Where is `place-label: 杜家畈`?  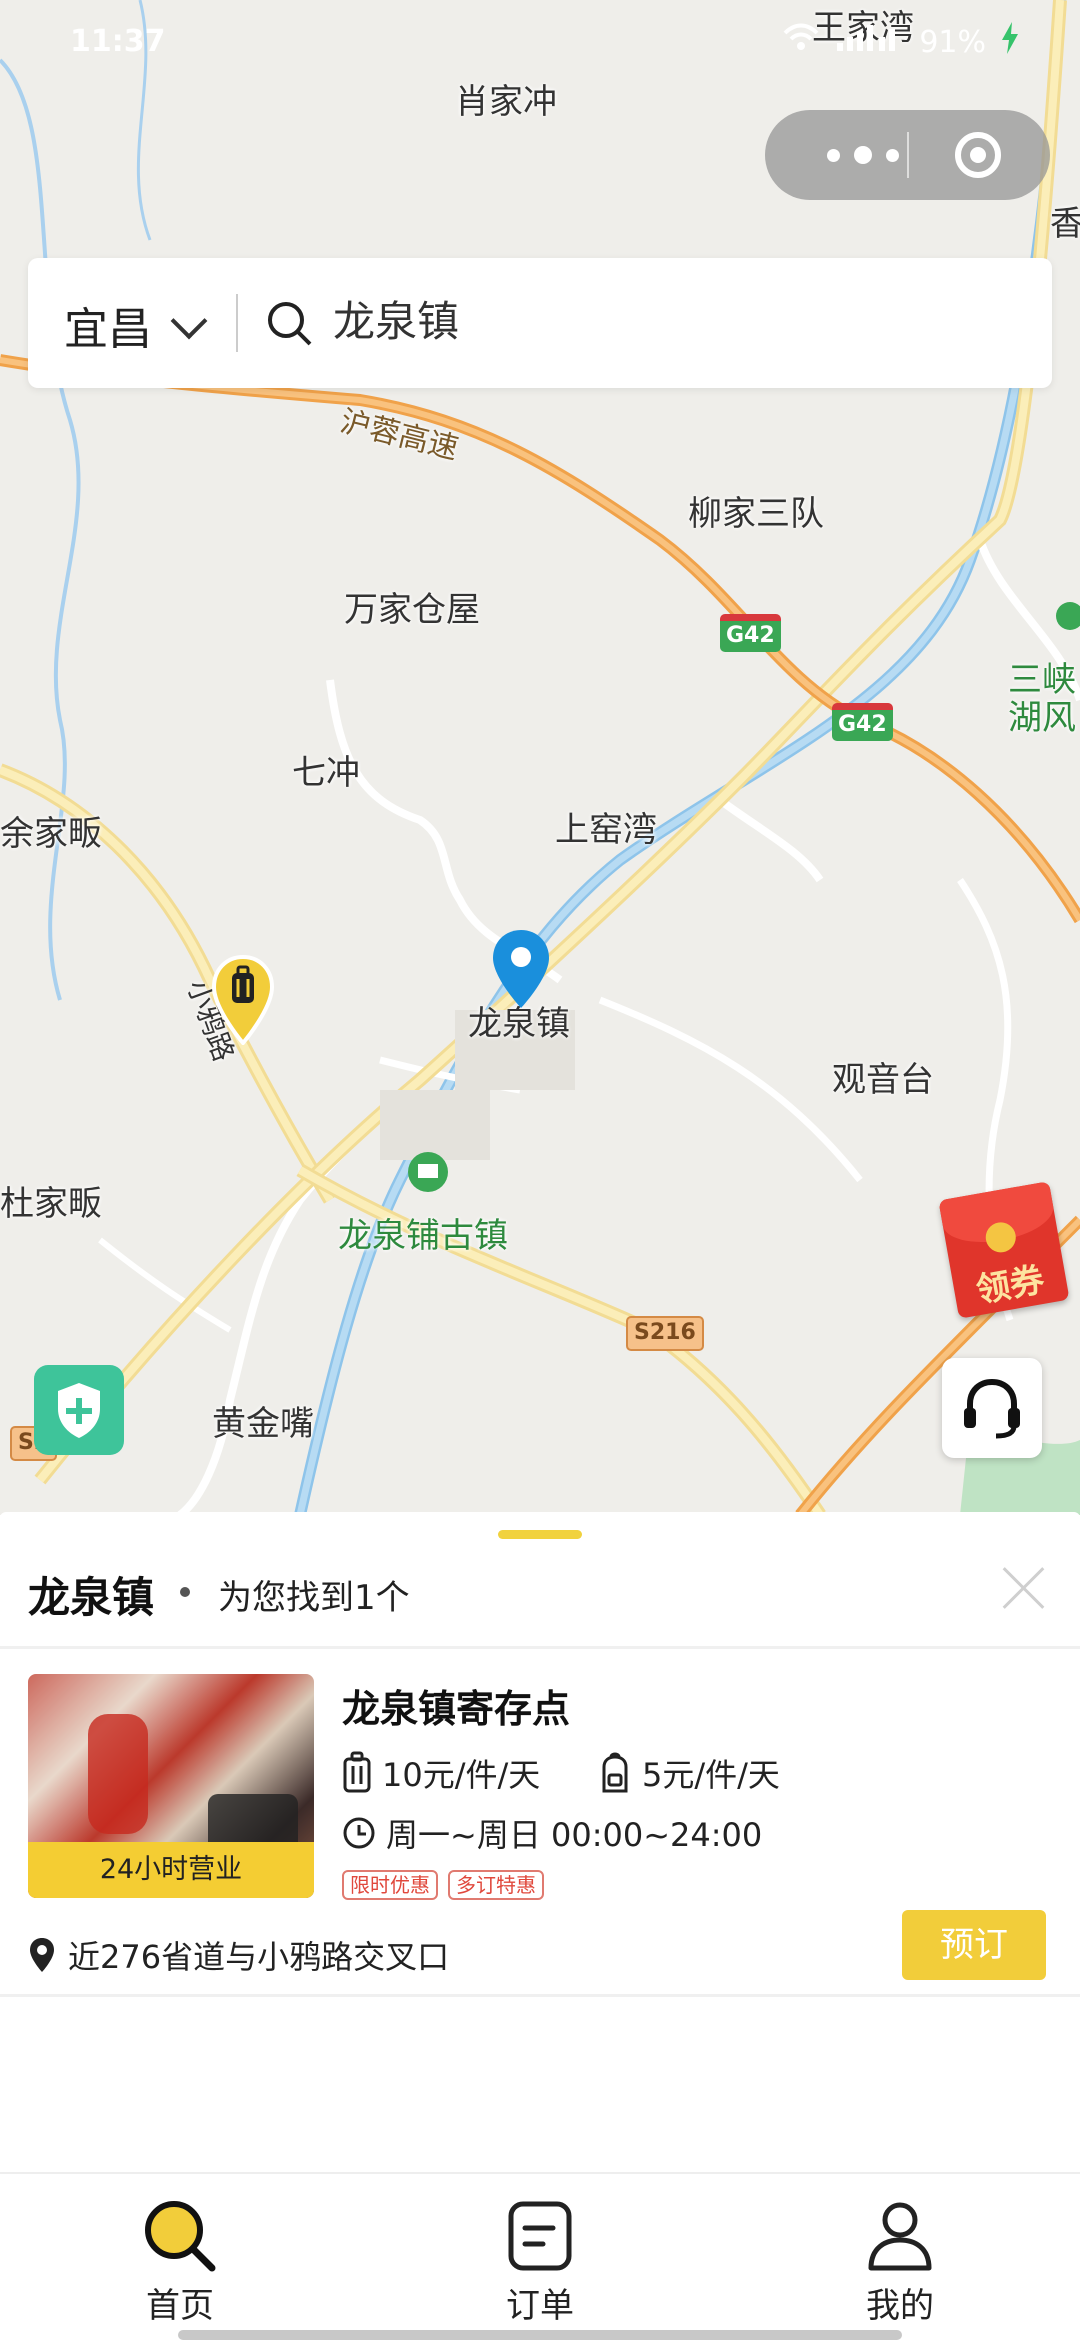 place-label: 杜家畈 is located at coordinates (51, 1204).